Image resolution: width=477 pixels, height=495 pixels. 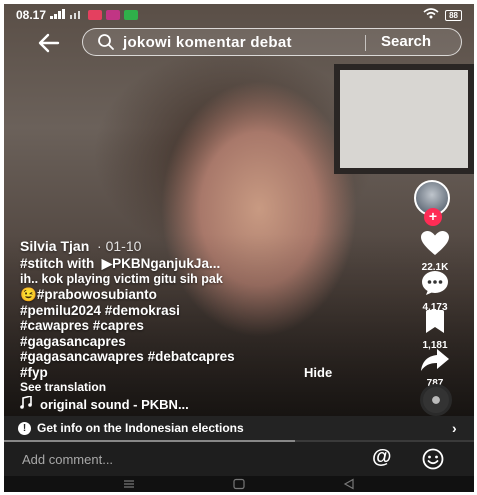 I want to click on share-arrow-icon, so click(x=435, y=362).